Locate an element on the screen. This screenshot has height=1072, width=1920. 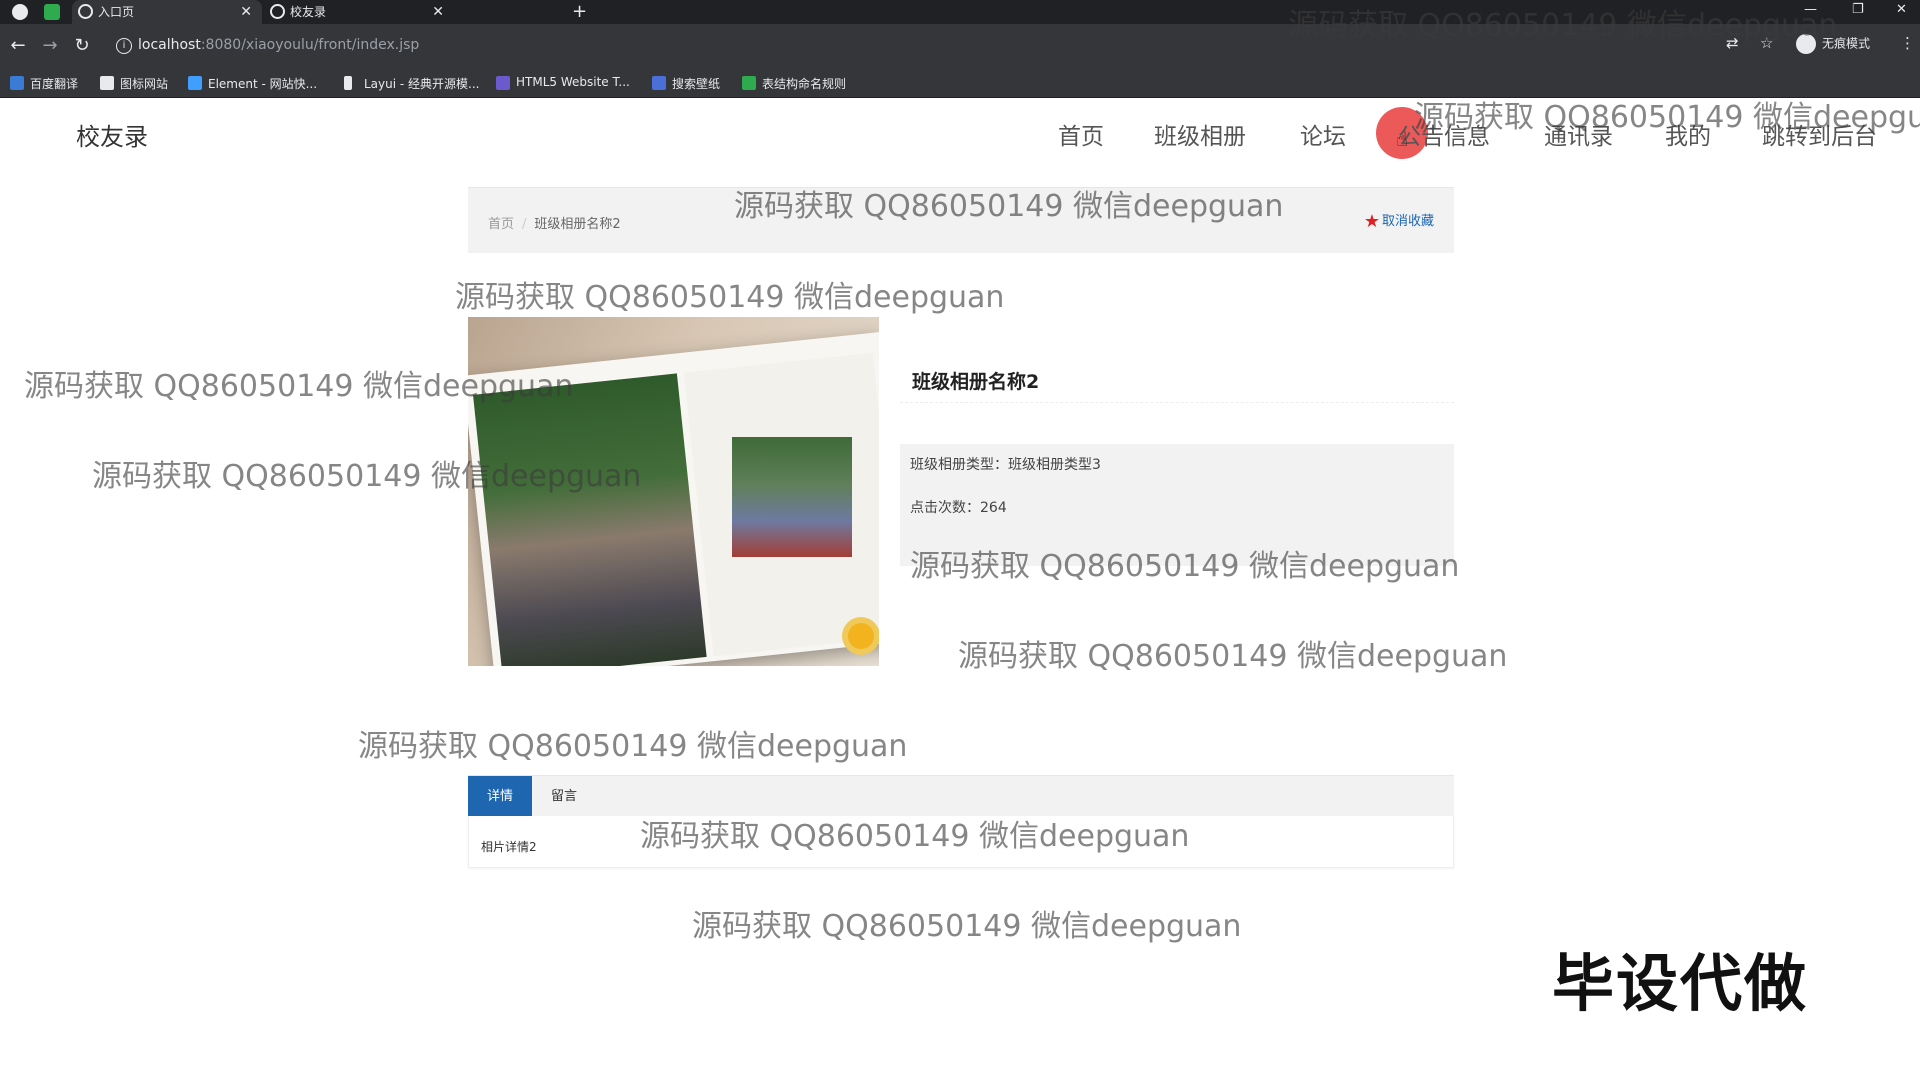
nav-class-album: 班级相册 is located at coordinates (1200, 134).